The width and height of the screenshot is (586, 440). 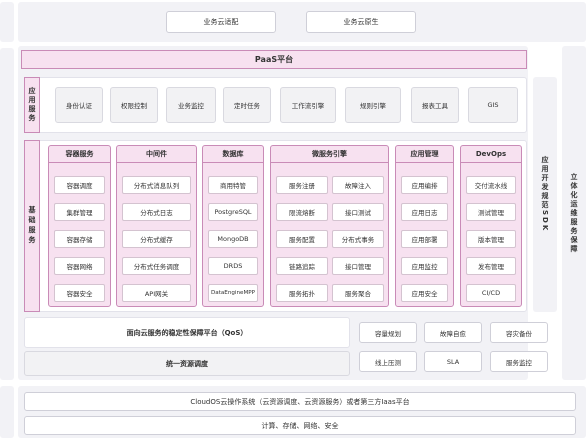 I want to click on top-item-1: 业务云适配, so click(x=221, y=22).